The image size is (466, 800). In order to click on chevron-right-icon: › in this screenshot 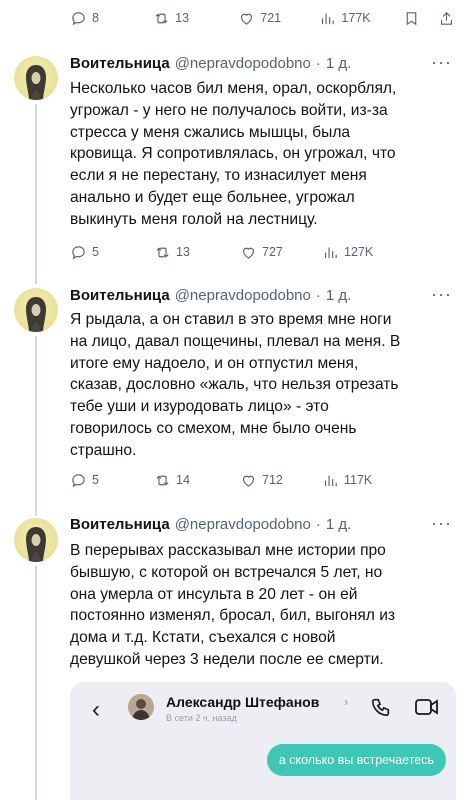, I will do `click(346, 701)`.